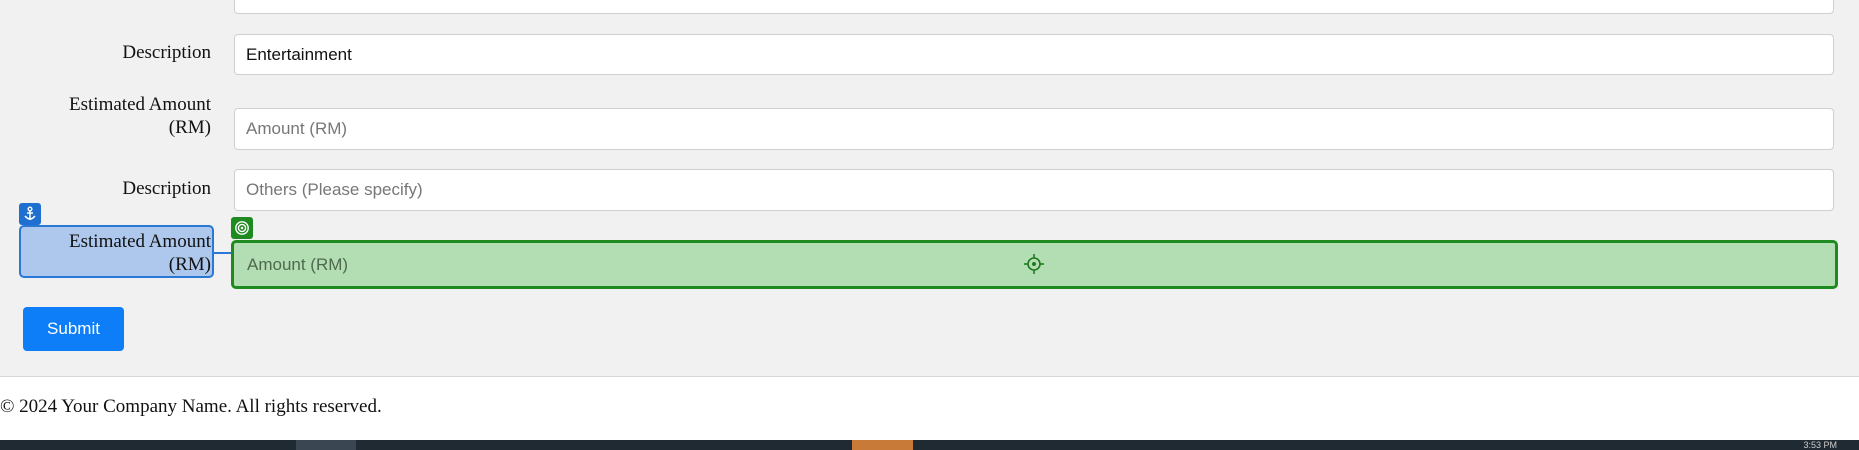 The width and height of the screenshot is (1859, 450). Describe the element at coordinates (334, 189) in the screenshot. I see `description-placeholder-2: Others (Please specify)` at that location.